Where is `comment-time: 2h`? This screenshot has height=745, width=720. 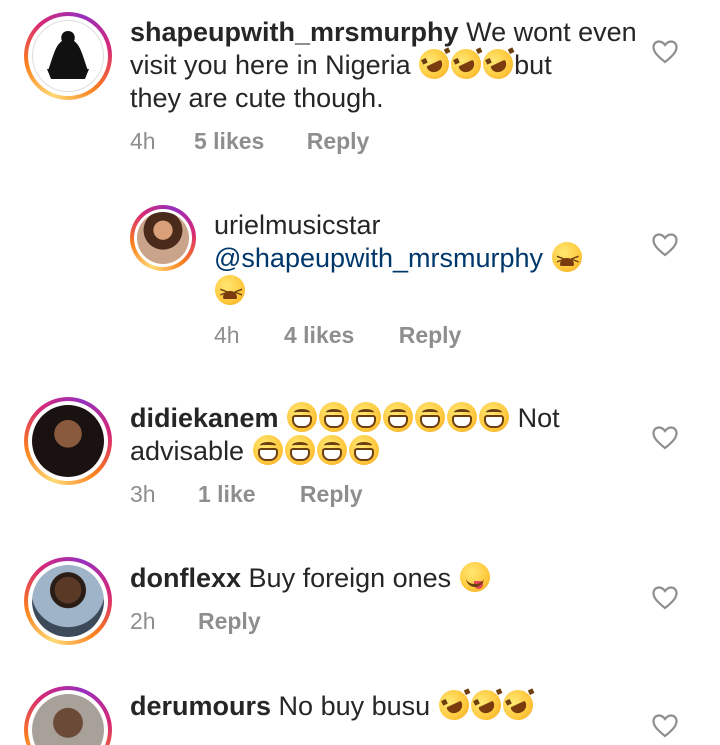
comment-time: 2h is located at coordinates (143, 621).